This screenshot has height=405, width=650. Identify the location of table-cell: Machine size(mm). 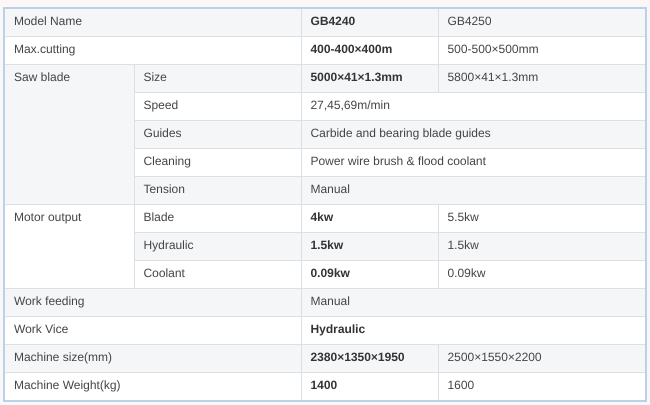
(152, 358).